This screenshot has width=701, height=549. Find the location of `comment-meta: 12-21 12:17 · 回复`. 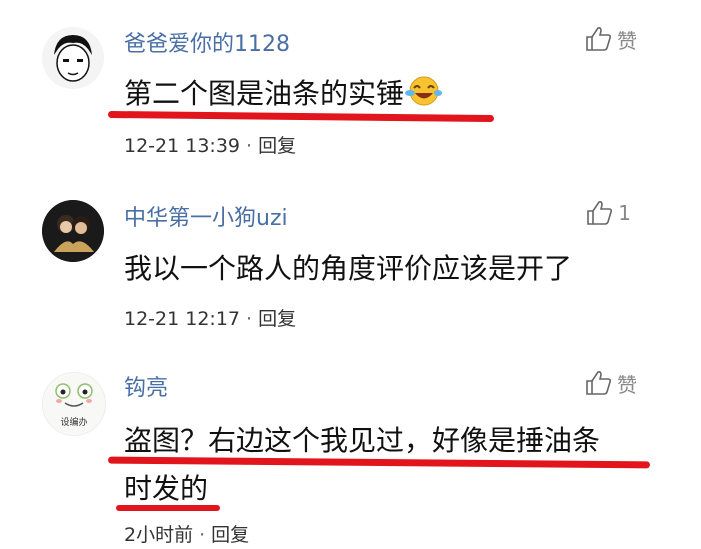

comment-meta: 12-21 12:17 · 回复 is located at coordinates (210, 317).